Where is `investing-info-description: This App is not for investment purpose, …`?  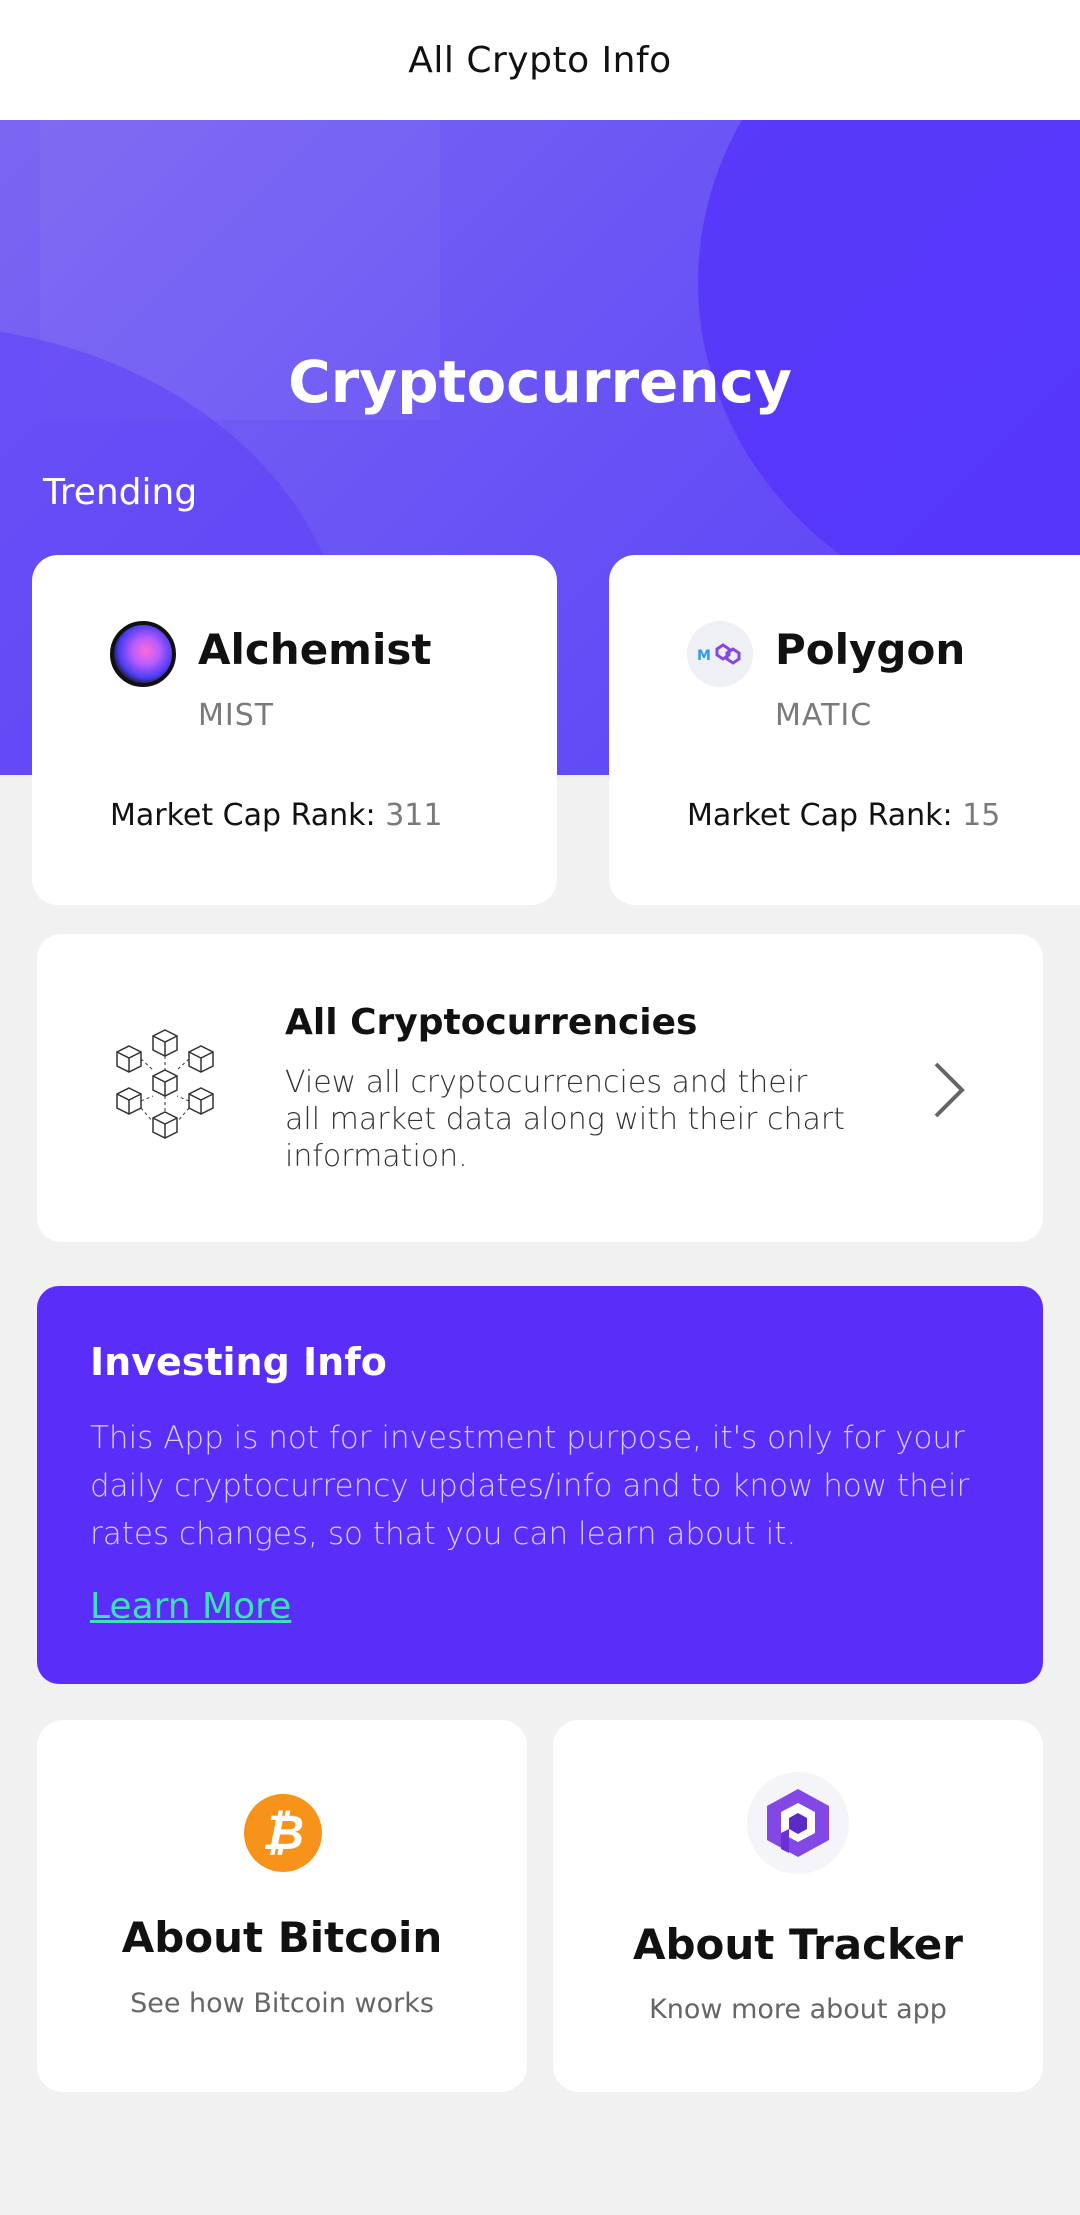 investing-info-description: This App is not for investment purpose, … is located at coordinates (530, 1486).